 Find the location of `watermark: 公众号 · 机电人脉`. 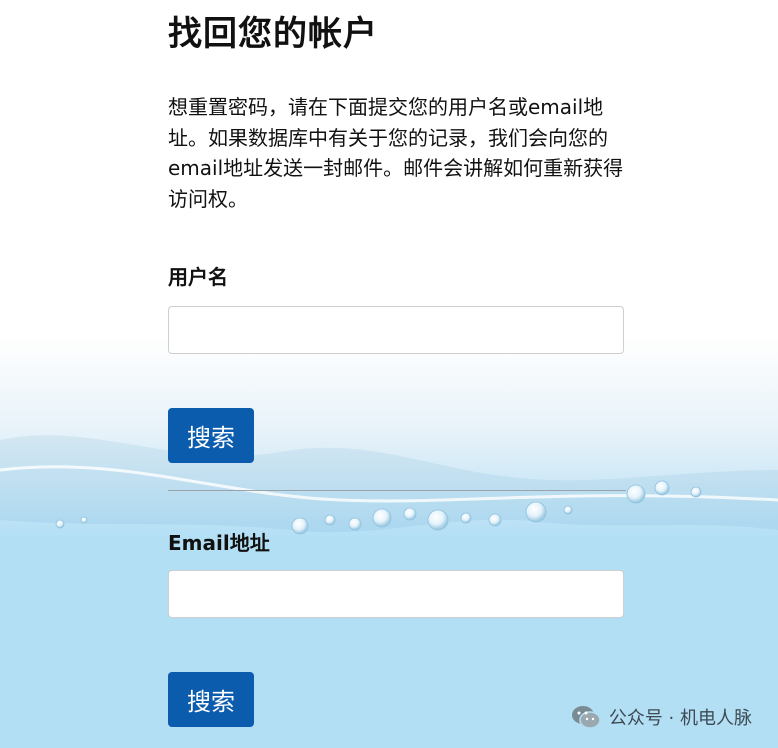

watermark: 公众号 · 机电人脉 is located at coordinates (661, 717).